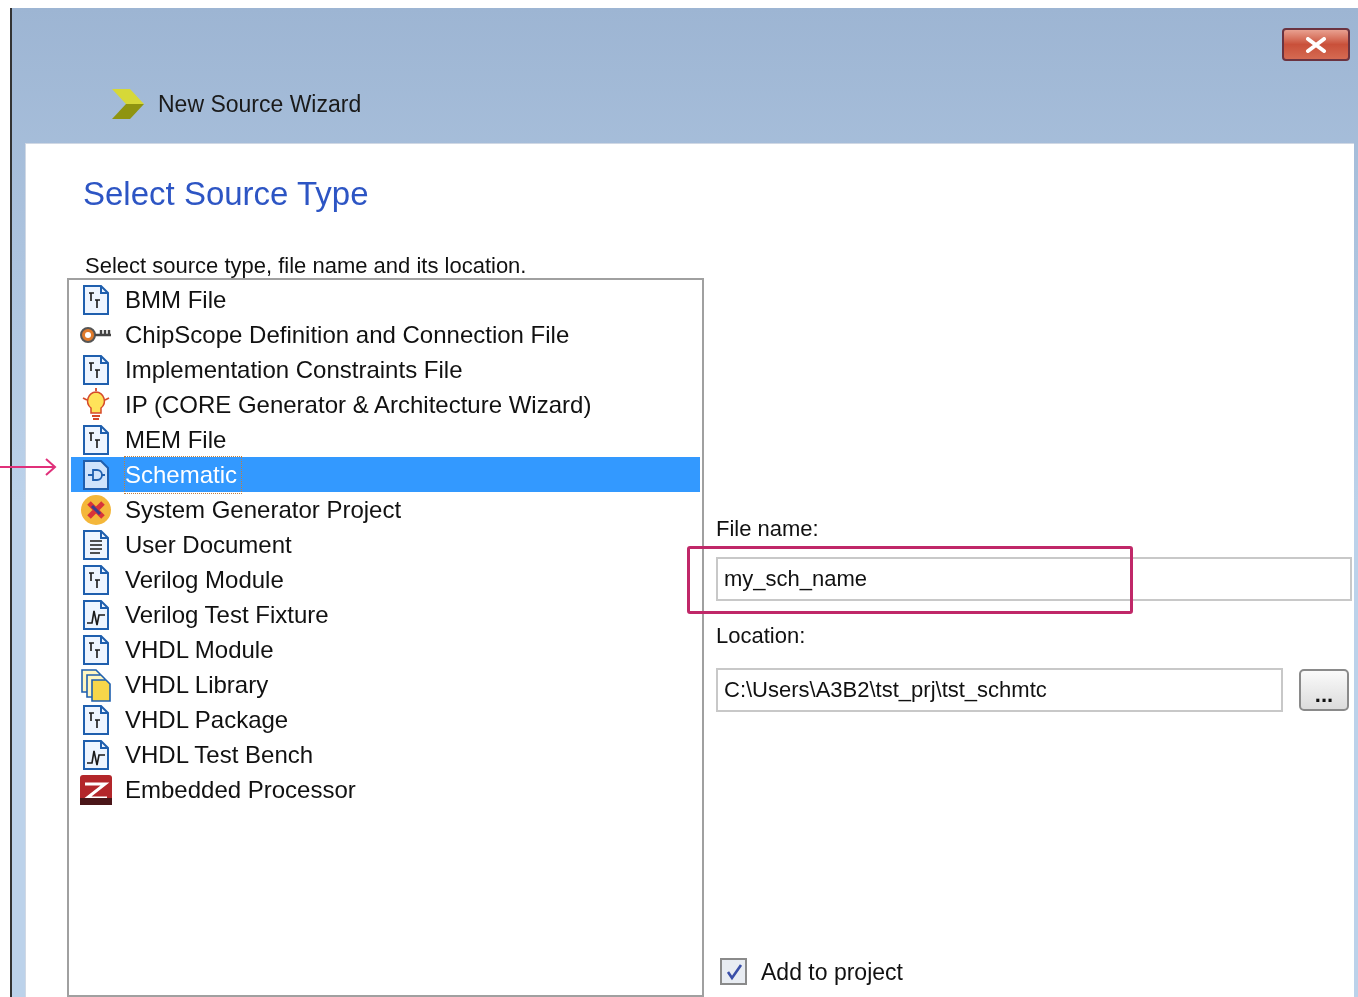  What do you see at coordinates (385, 754) in the screenshot?
I see `source-type-item: VHDL Test Bench` at bounding box center [385, 754].